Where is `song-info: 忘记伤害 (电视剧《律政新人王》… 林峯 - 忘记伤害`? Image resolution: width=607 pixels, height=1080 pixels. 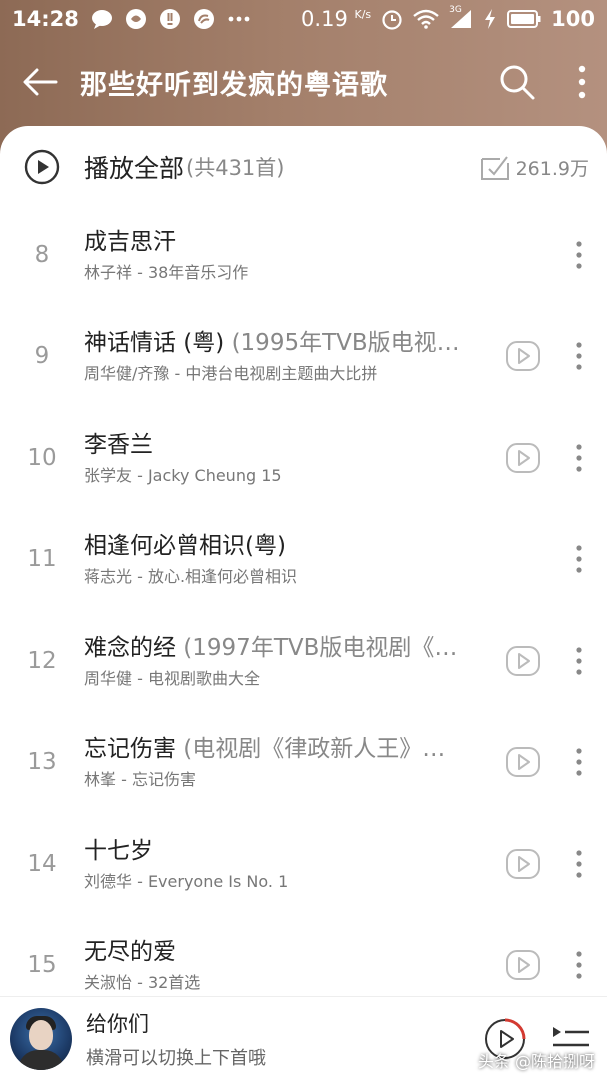 song-info: 忘记伤害 (电视剧《律政新人王》… 林峯 - 忘记伤害 is located at coordinates (294, 762).